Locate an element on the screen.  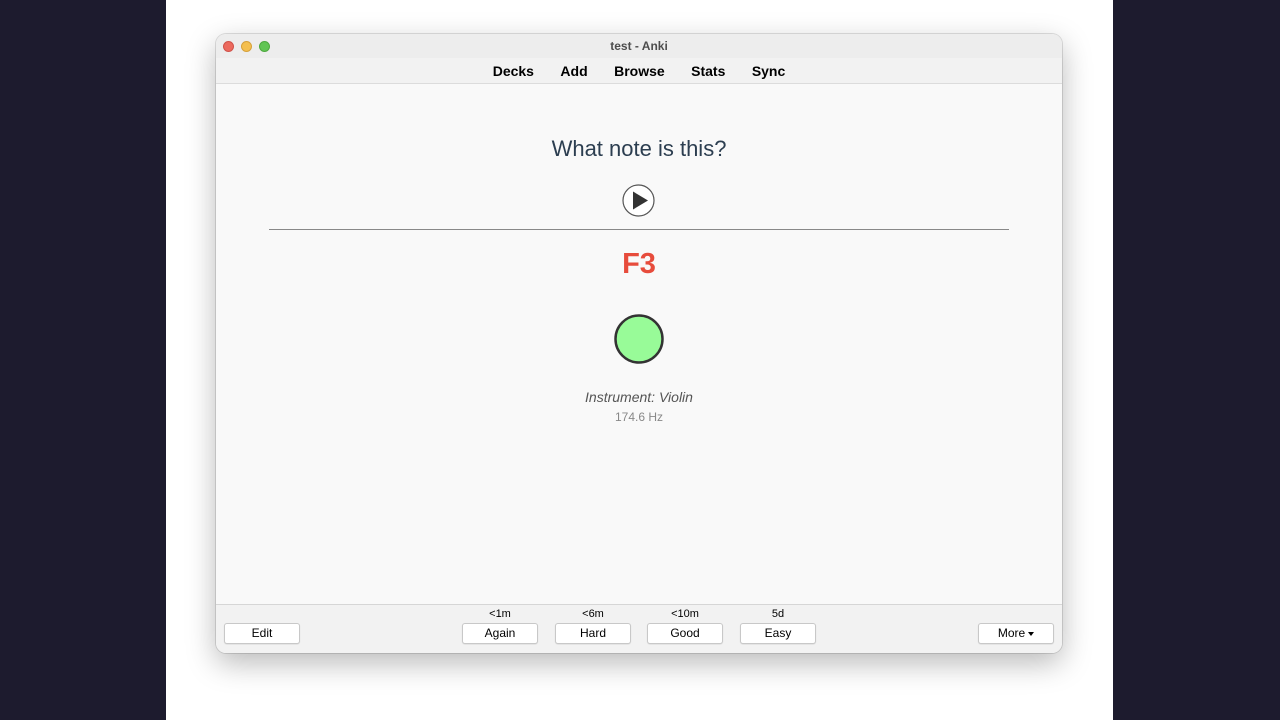
frequency-label: 174.6 Hz is located at coordinates (639, 417).